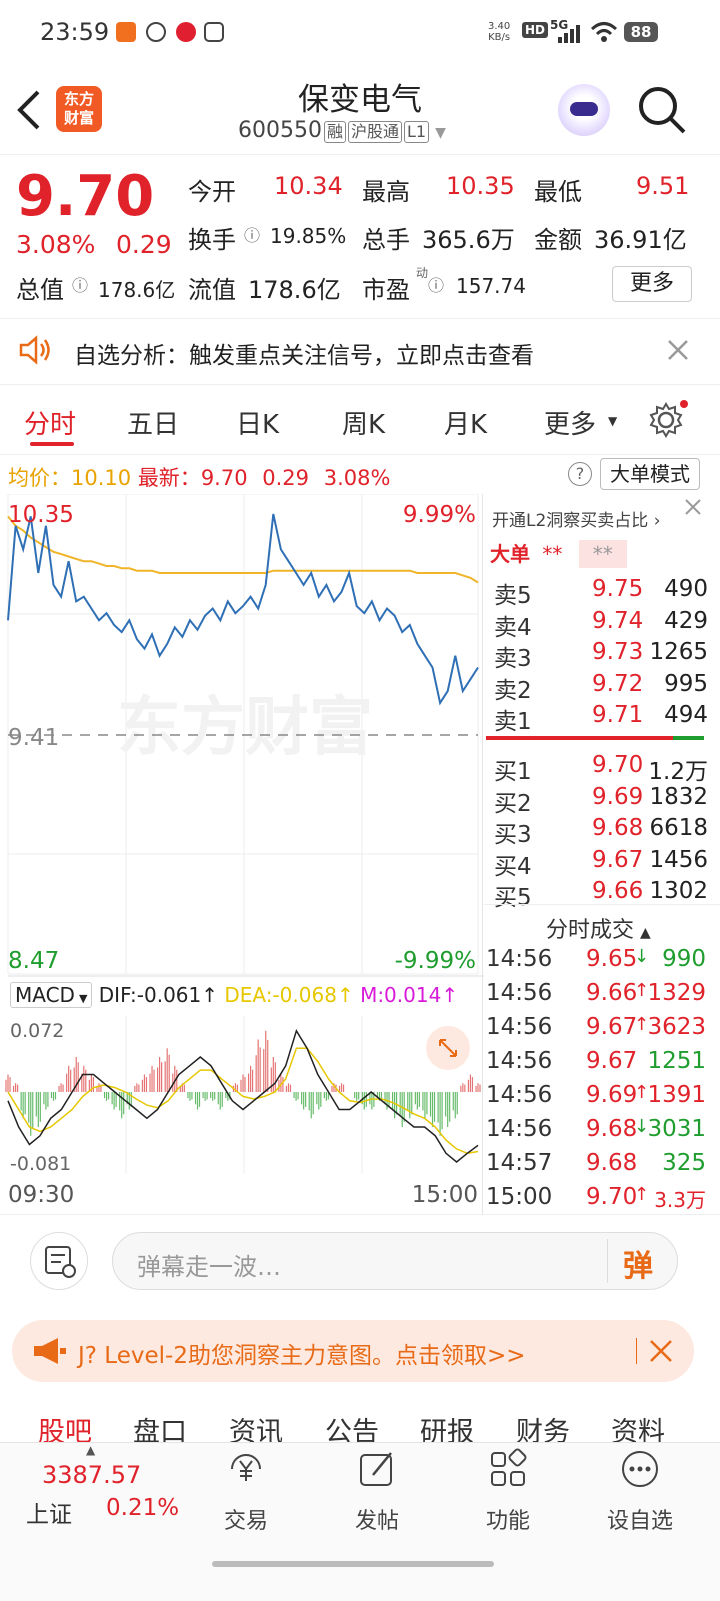  Describe the element at coordinates (513, 659) in the screenshot. I see `order-level-label: 卖3` at that location.